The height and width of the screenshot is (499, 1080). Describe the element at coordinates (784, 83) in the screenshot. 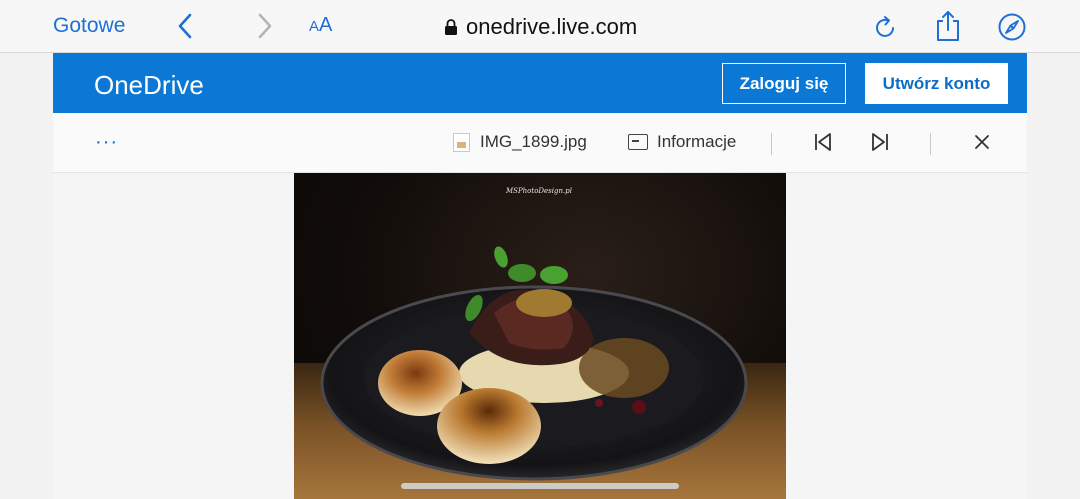

I see `signin-button: Zaloguj się` at that location.